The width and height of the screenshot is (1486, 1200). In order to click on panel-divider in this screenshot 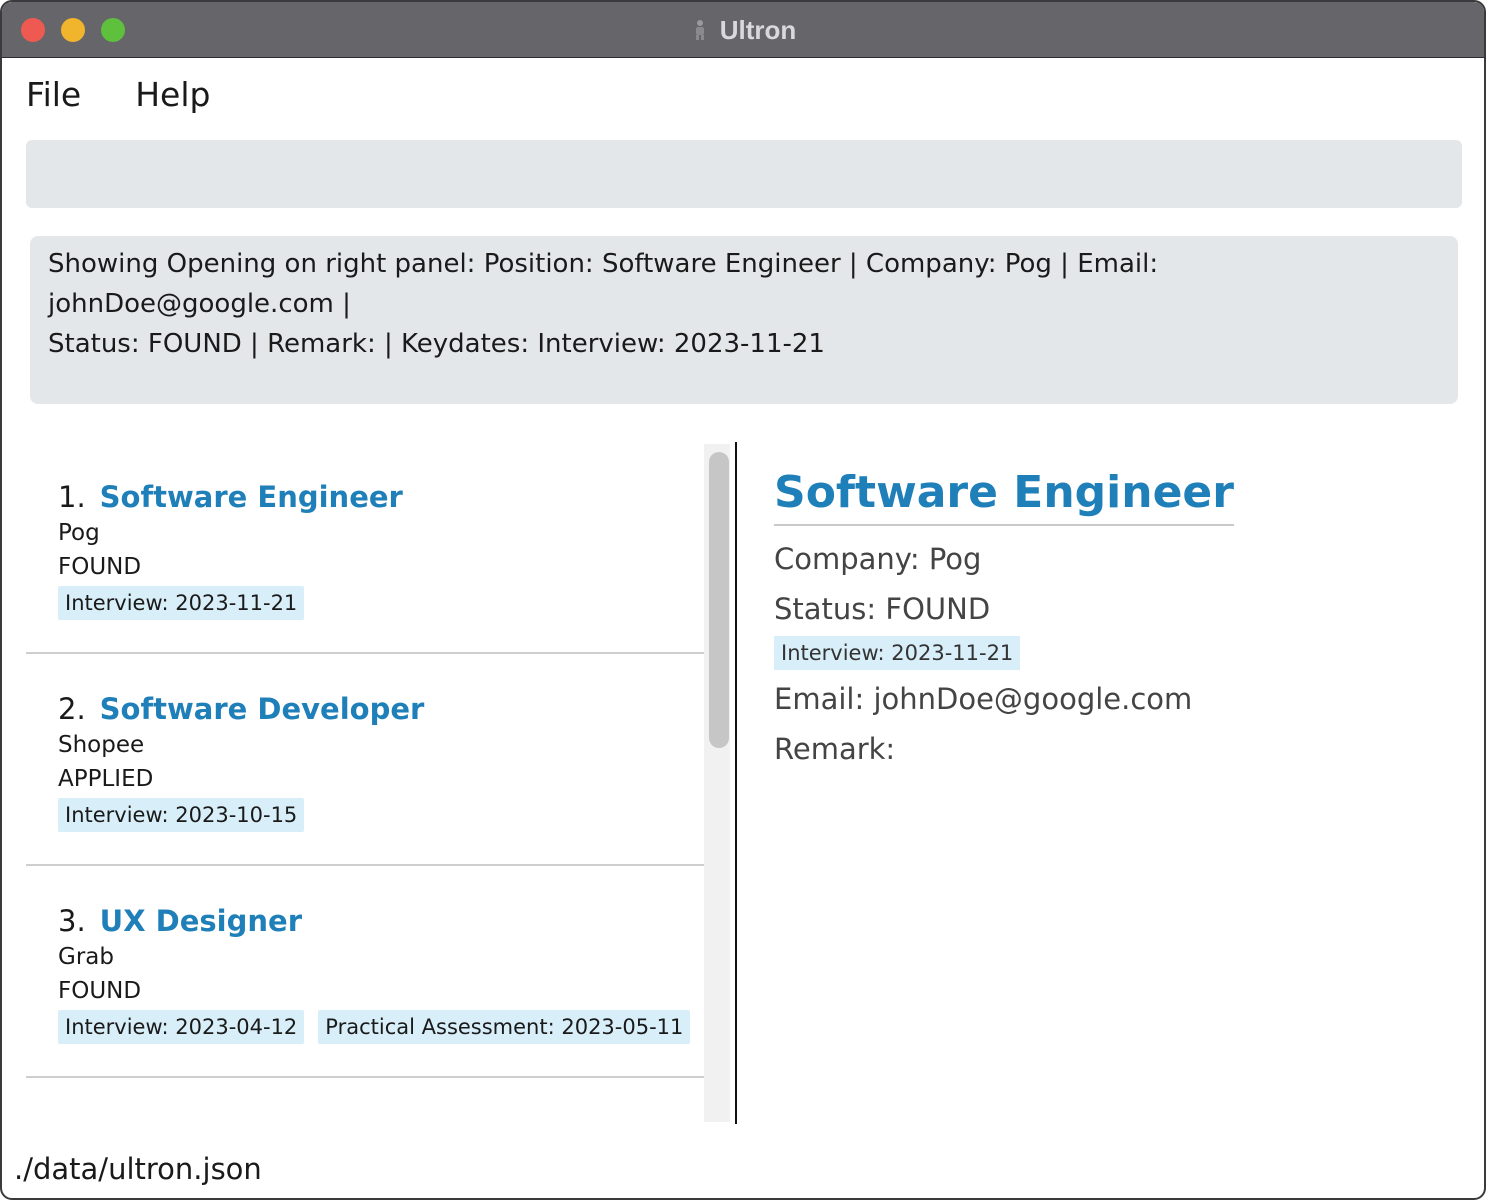, I will do `click(736, 783)`.